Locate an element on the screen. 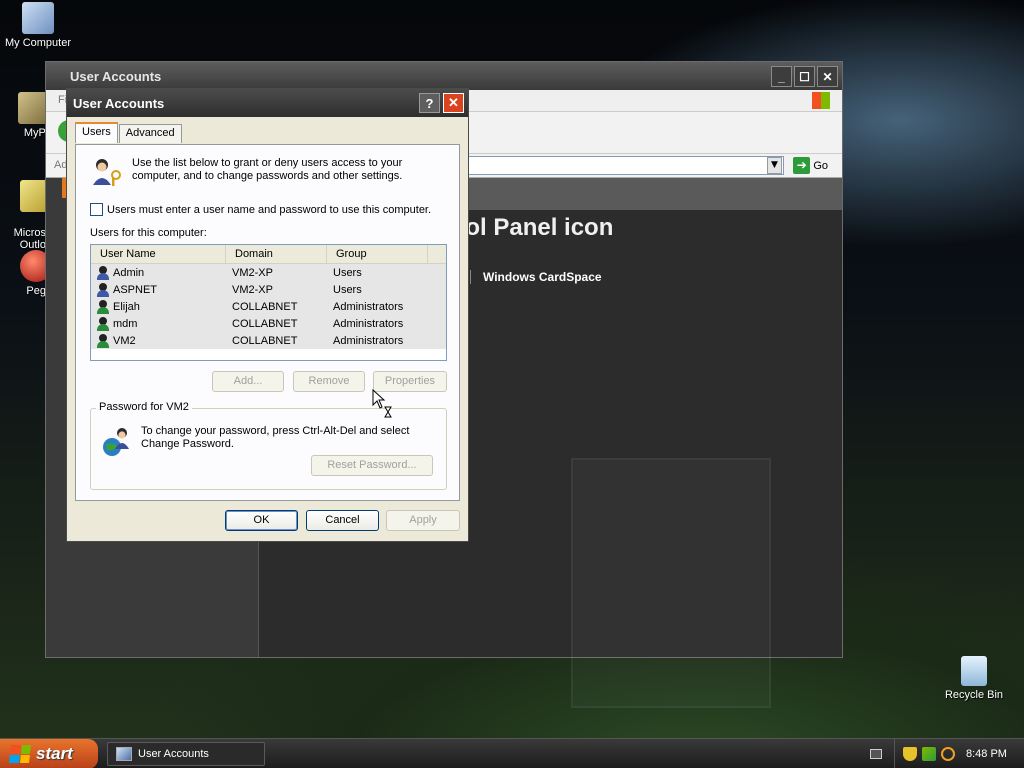 The height and width of the screenshot is (768, 1024). remove-button: Remove is located at coordinates (329, 381).